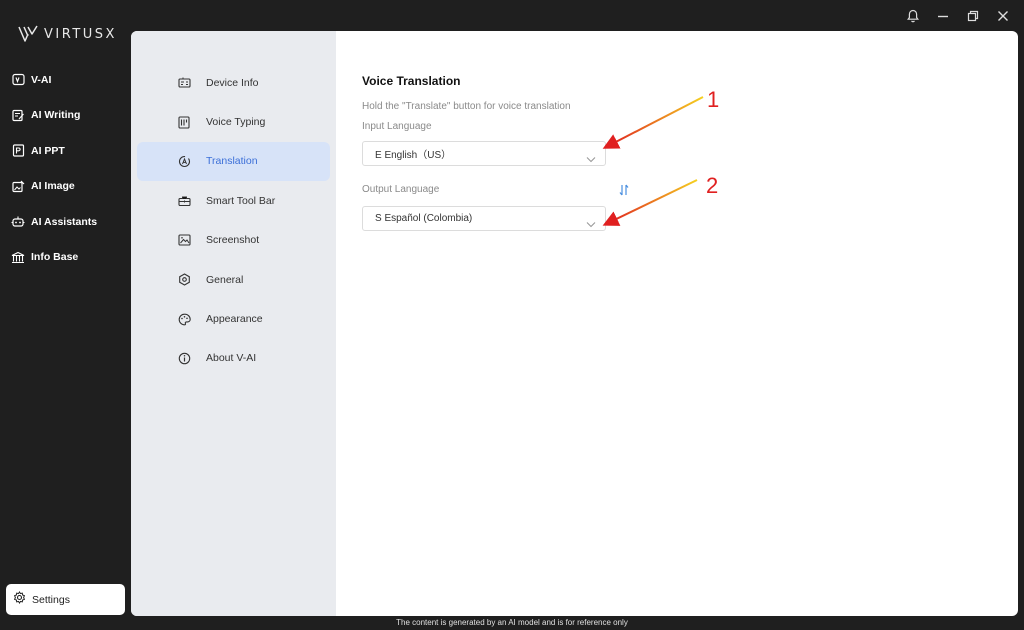 This screenshot has width=1024, height=630. I want to click on close-icon, so click(1003, 16).